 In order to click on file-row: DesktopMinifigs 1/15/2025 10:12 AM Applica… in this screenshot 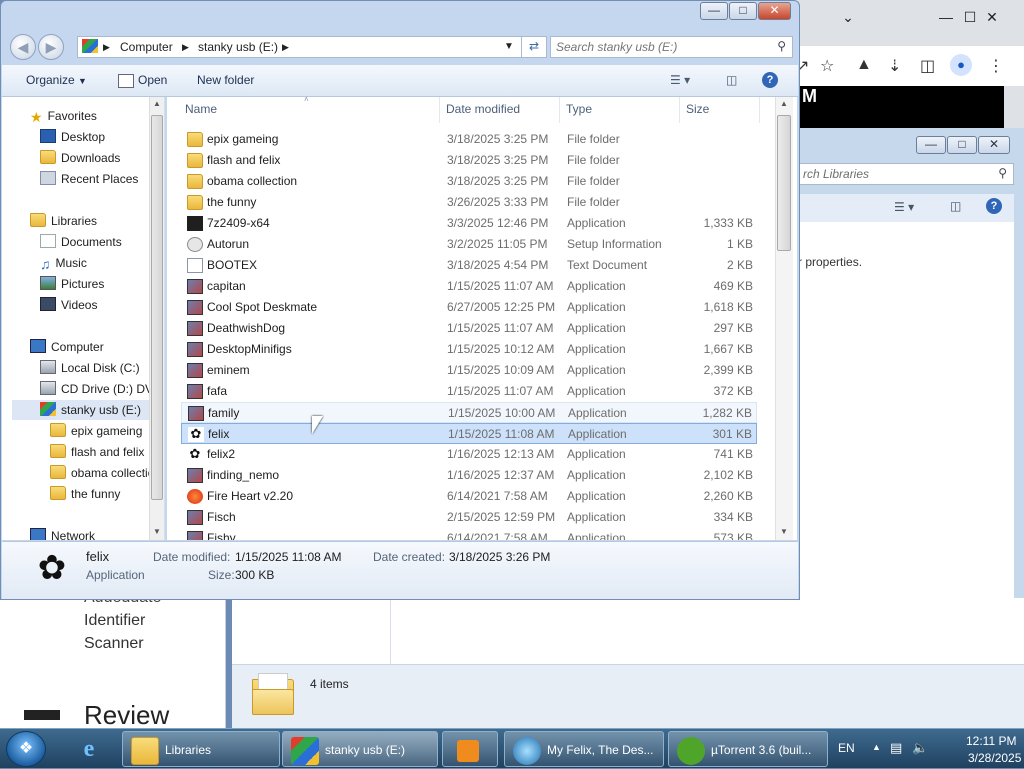, I will do `click(469, 349)`.